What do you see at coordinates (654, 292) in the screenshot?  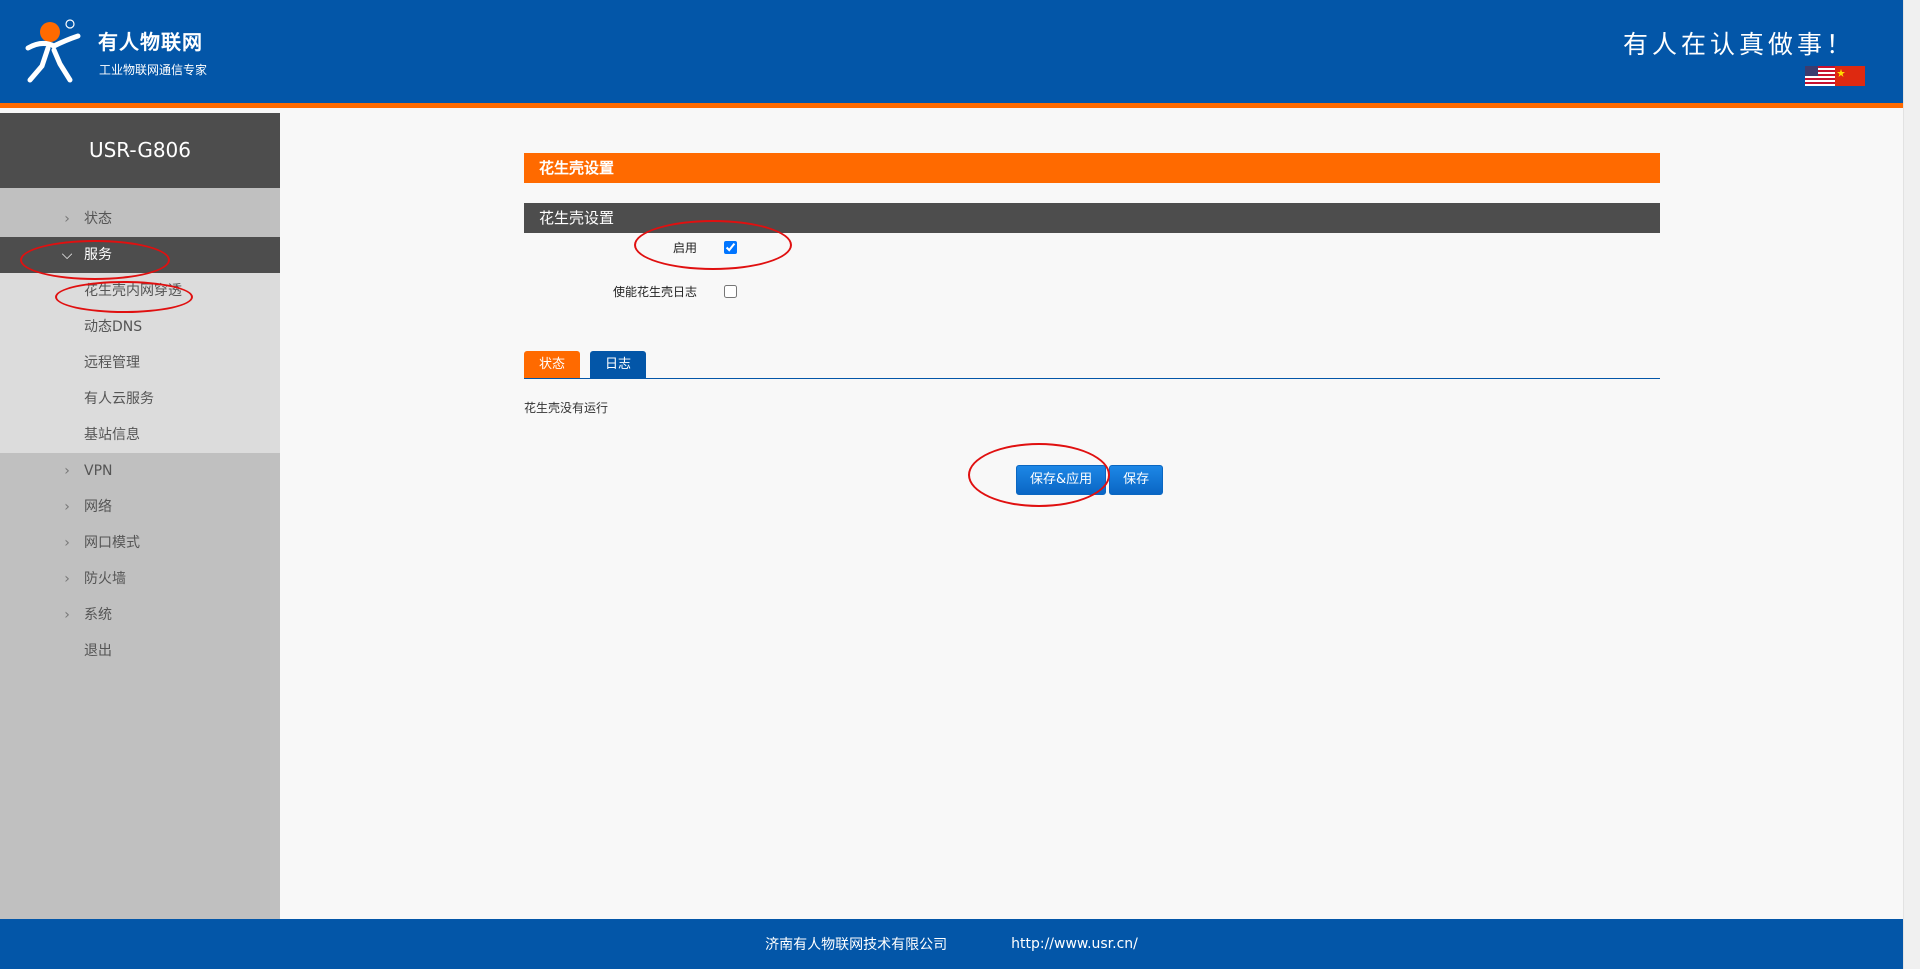 I see `log-label: 使能花生壳日志` at bounding box center [654, 292].